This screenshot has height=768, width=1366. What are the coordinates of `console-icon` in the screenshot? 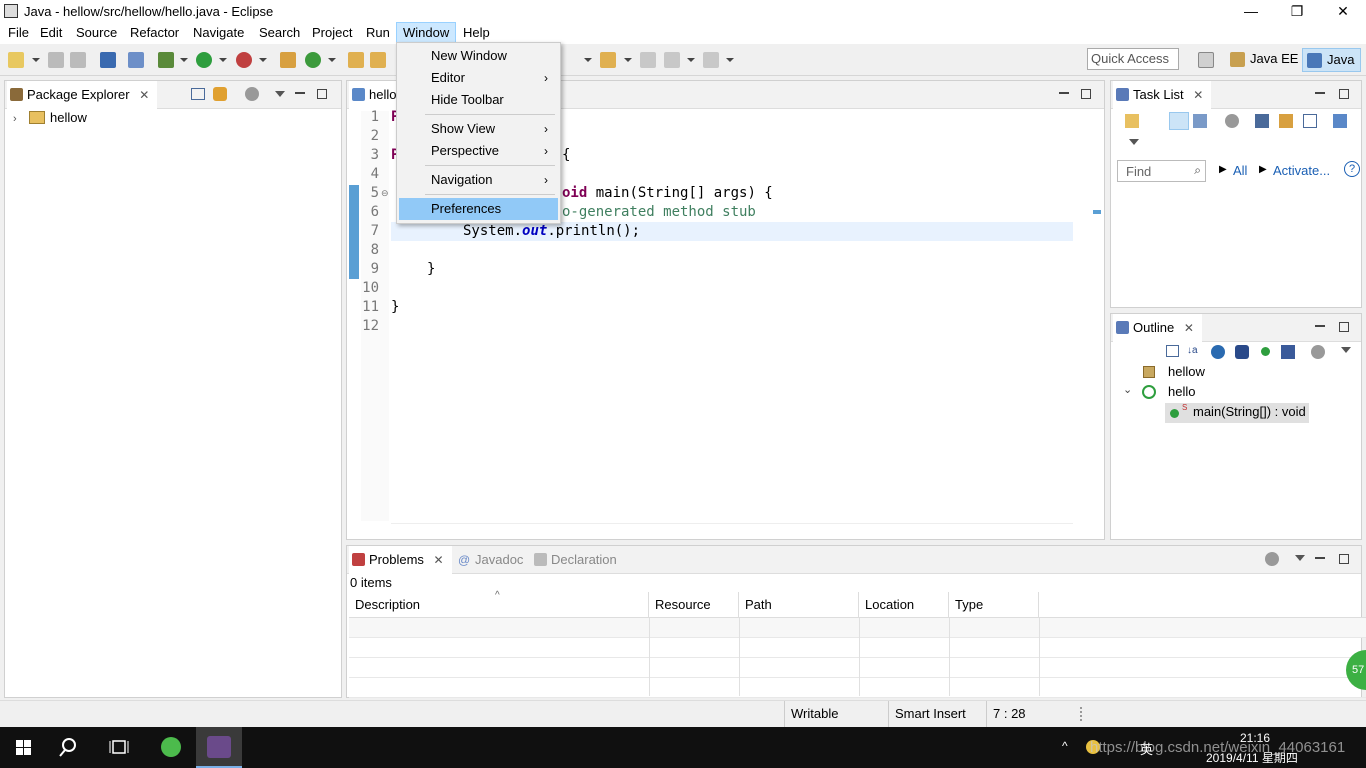 It's located at (108, 60).